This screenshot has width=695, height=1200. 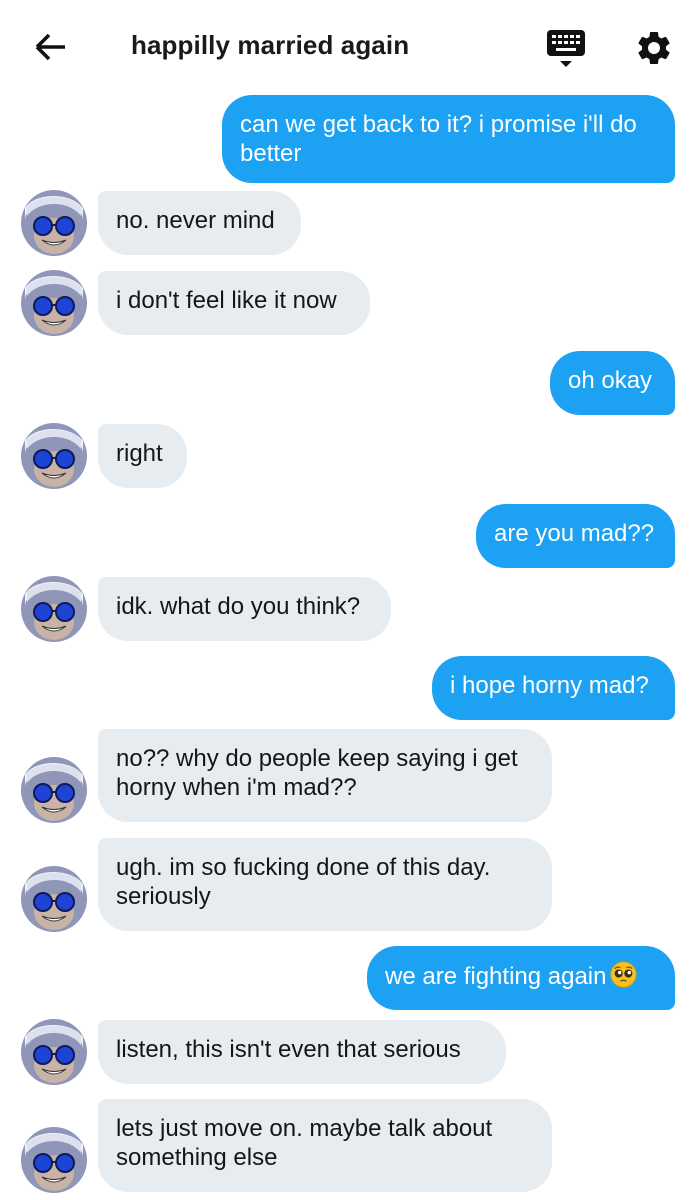 I want to click on incoming-message-bubble: i don't feel like it now, so click(x=234, y=303).